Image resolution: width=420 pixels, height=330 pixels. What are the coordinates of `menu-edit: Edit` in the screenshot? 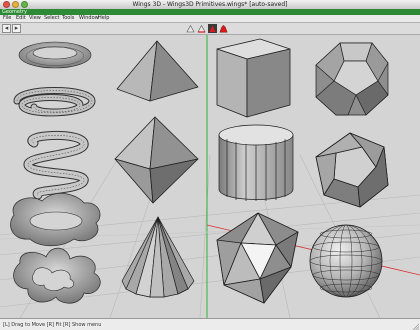 It's located at (21, 18).